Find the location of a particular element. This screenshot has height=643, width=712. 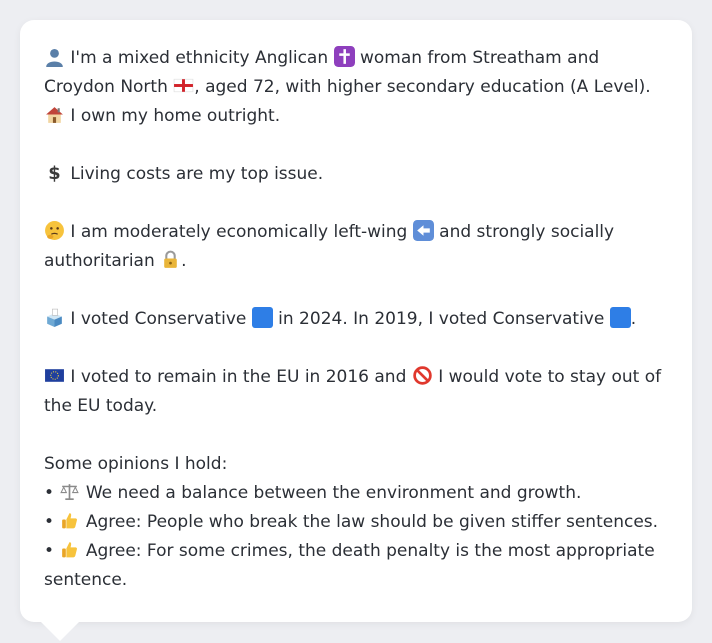

speech-bubble-tail is located at coordinates (60, 631).